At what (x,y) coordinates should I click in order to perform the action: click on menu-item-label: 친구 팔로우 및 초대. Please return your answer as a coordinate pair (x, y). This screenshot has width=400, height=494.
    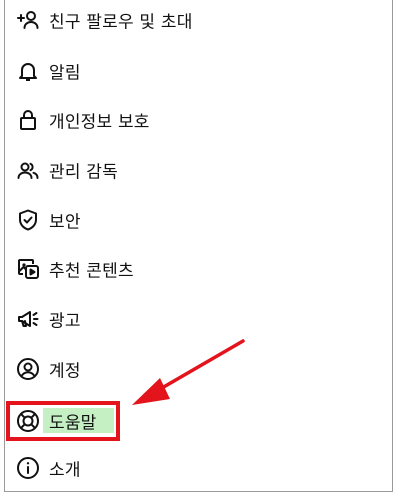
    Looking at the image, I should click on (121, 22).